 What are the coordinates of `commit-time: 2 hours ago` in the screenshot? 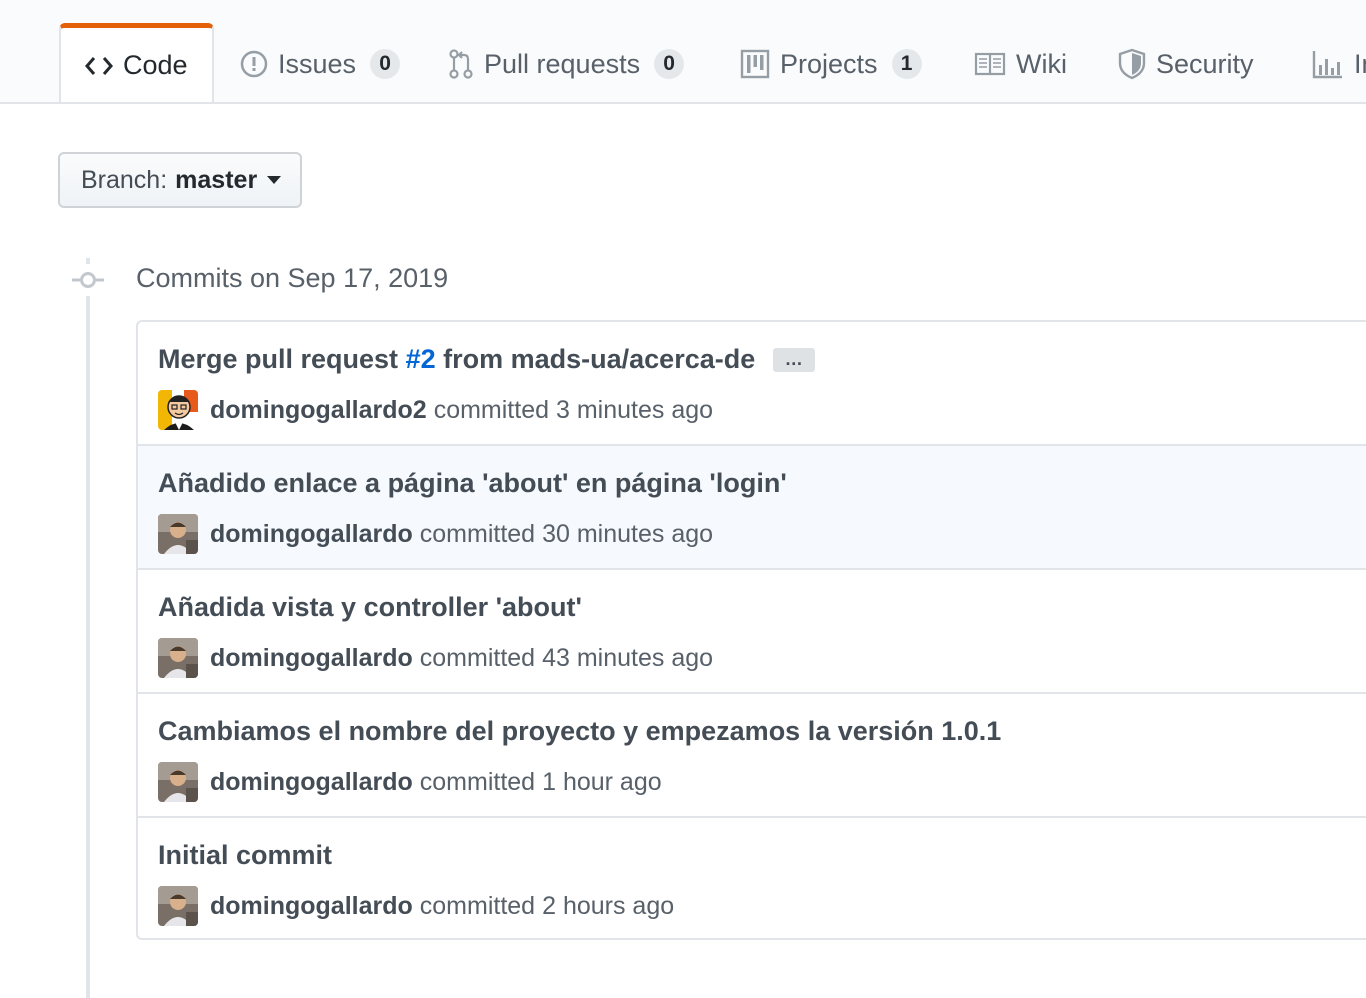 It's located at (608, 905).